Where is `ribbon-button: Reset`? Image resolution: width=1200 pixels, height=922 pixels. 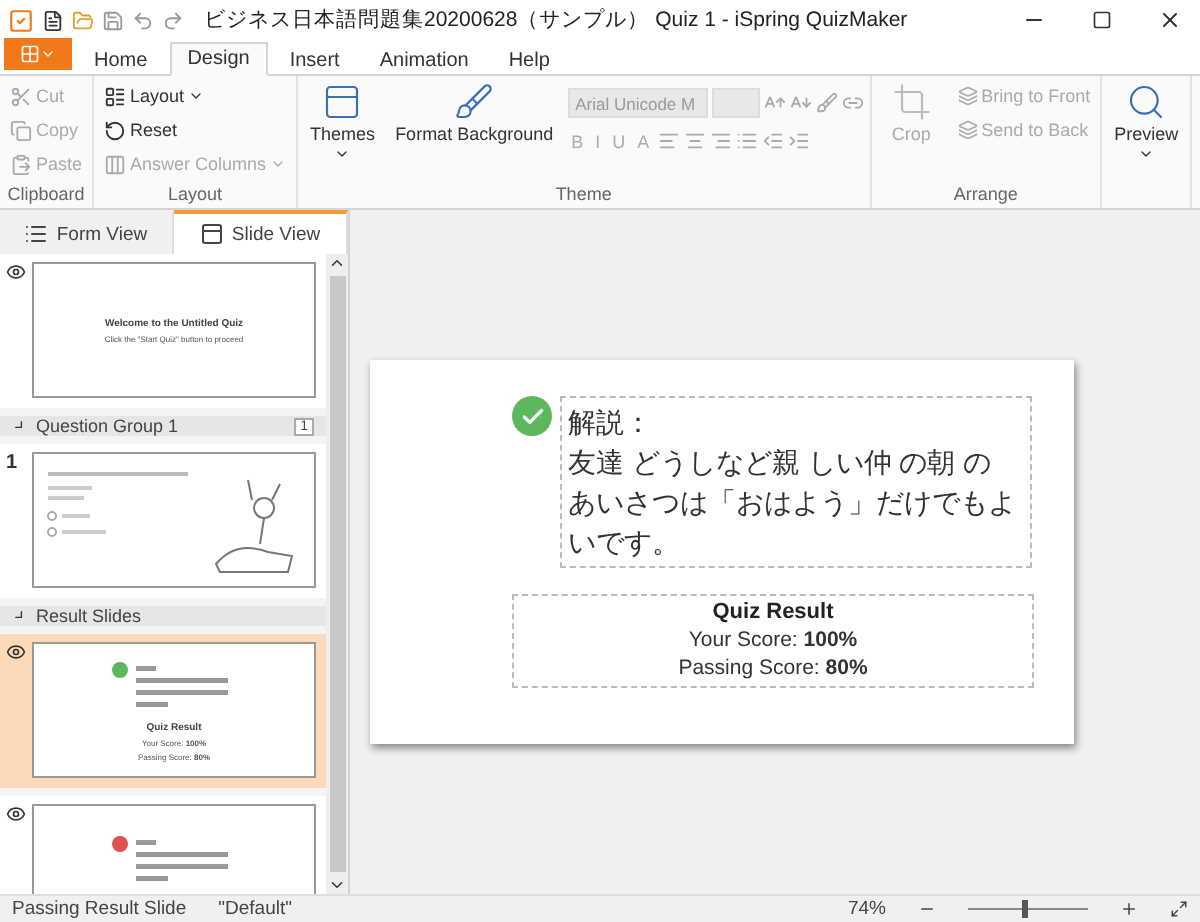
ribbon-button: Reset is located at coordinates (195, 130).